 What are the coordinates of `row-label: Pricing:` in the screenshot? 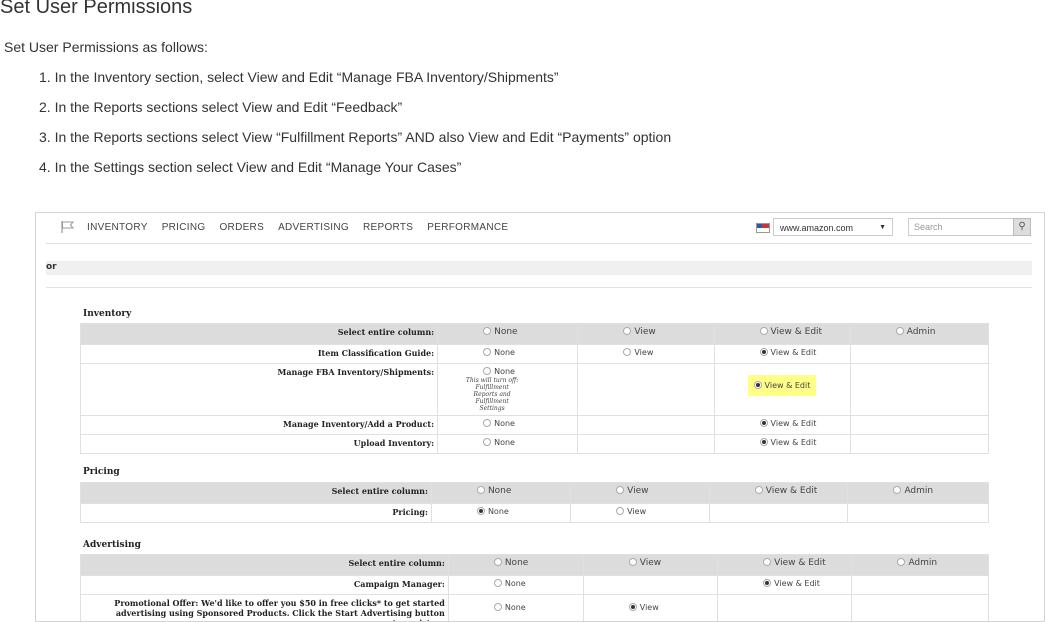 It's located at (256, 513).